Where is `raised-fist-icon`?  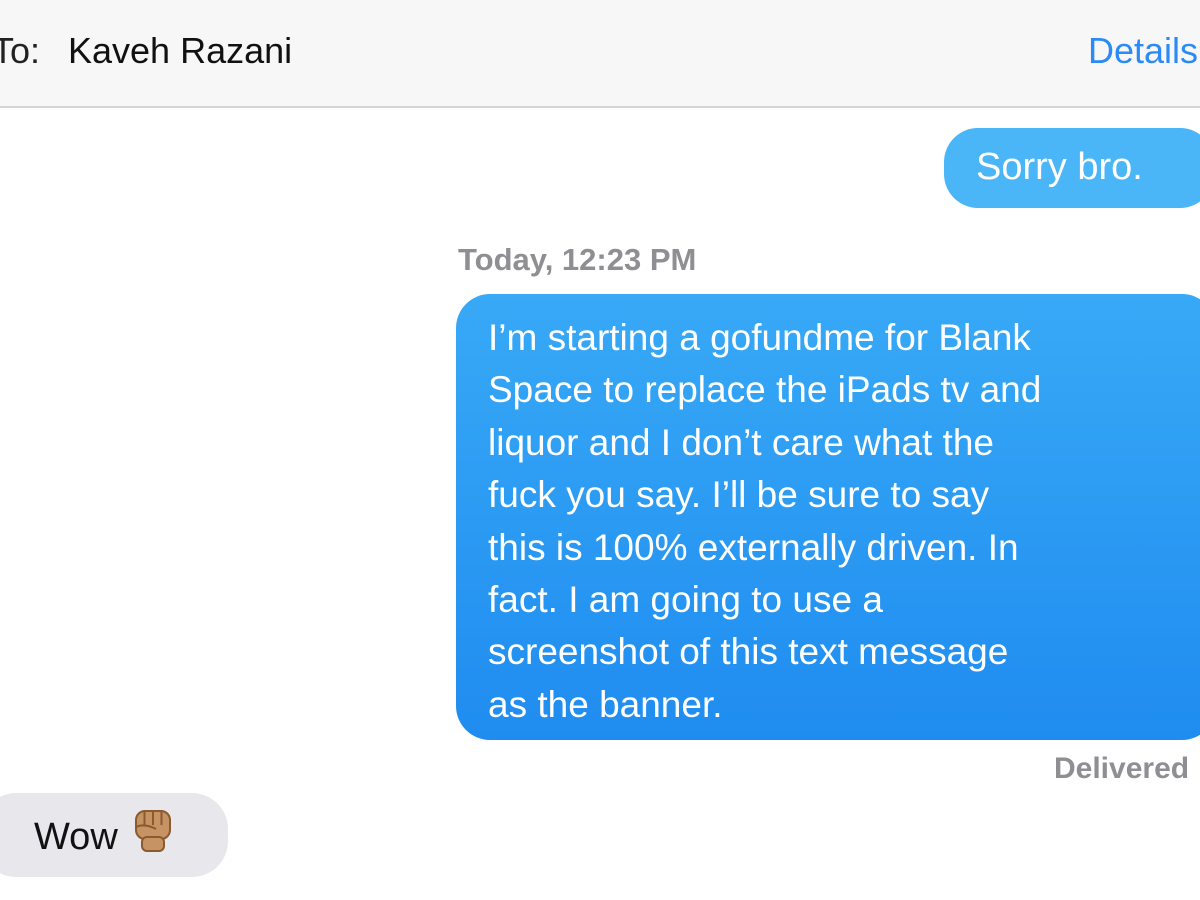 raised-fist-icon is located at coordinates (153, 835).